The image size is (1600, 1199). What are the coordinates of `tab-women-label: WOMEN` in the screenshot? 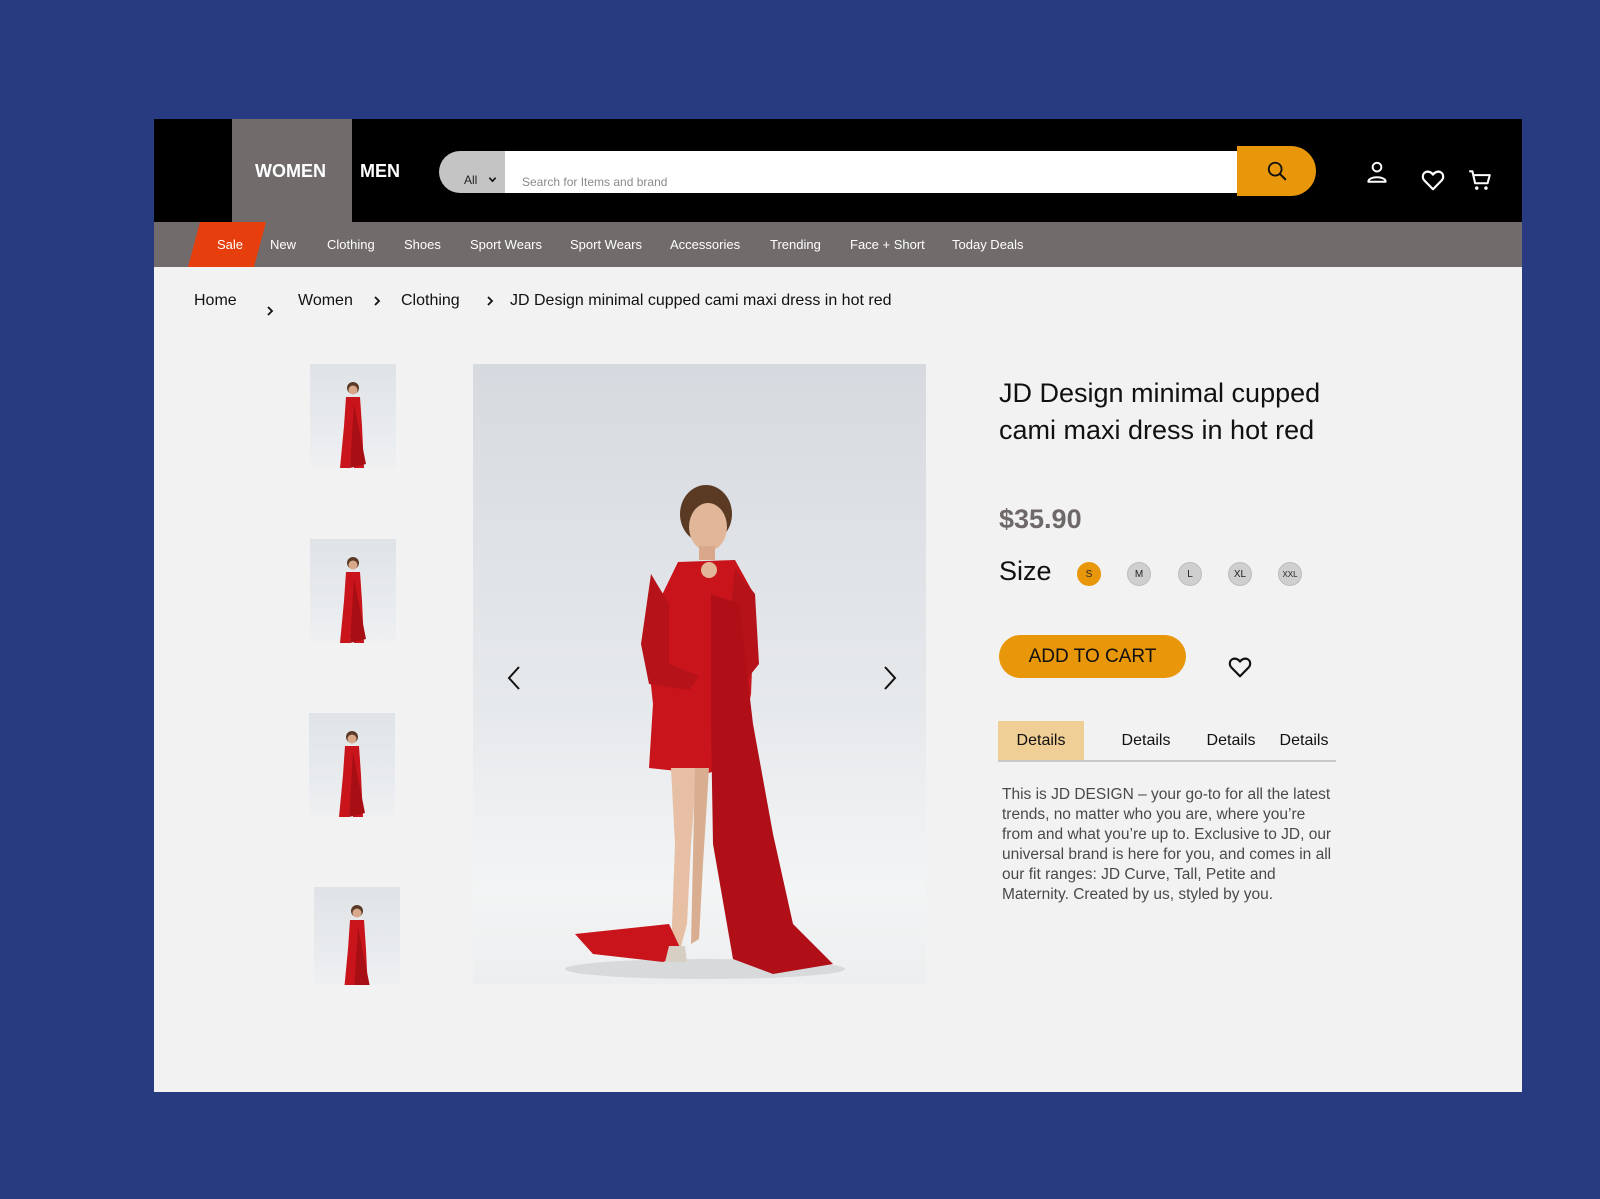 It's located at (290, 171).